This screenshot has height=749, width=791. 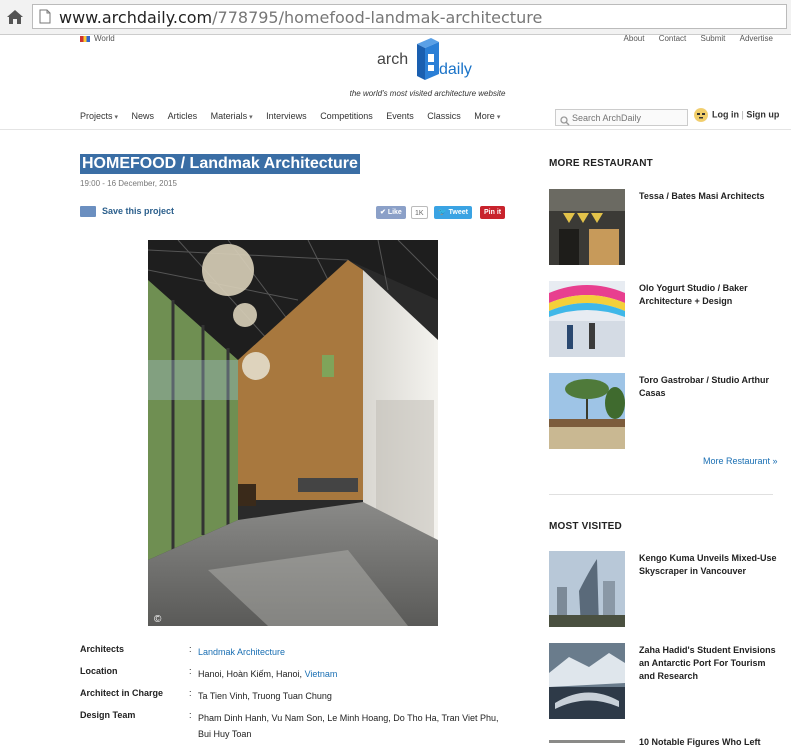 I want to click on architect-in-charge-value: Ta Tien Vinh, Truong Tuan Chung, so click(x=265, y=696).